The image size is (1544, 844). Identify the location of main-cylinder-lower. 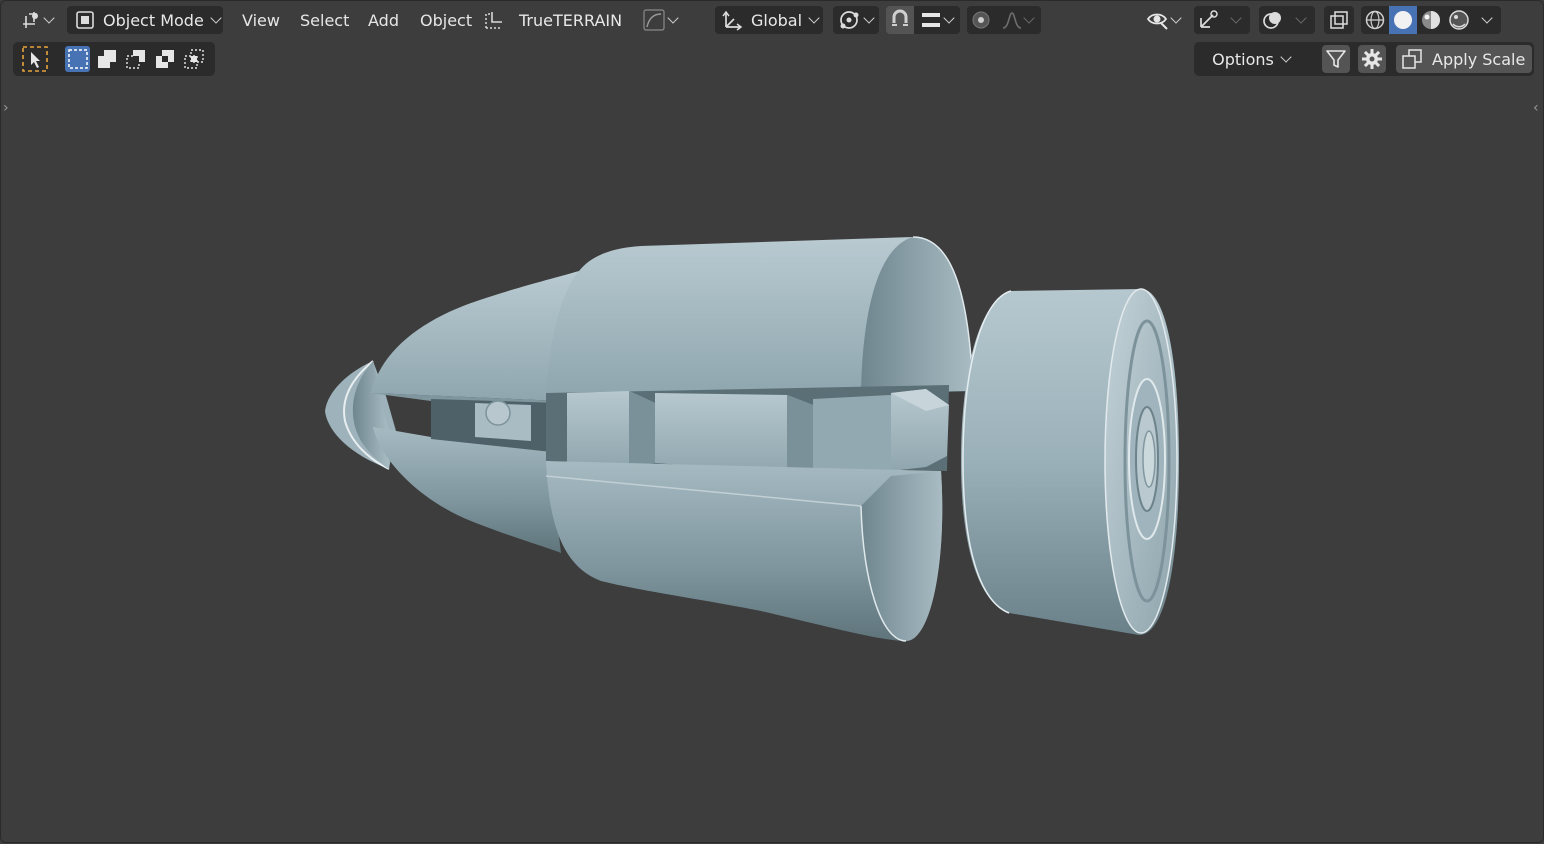
(744, 551).